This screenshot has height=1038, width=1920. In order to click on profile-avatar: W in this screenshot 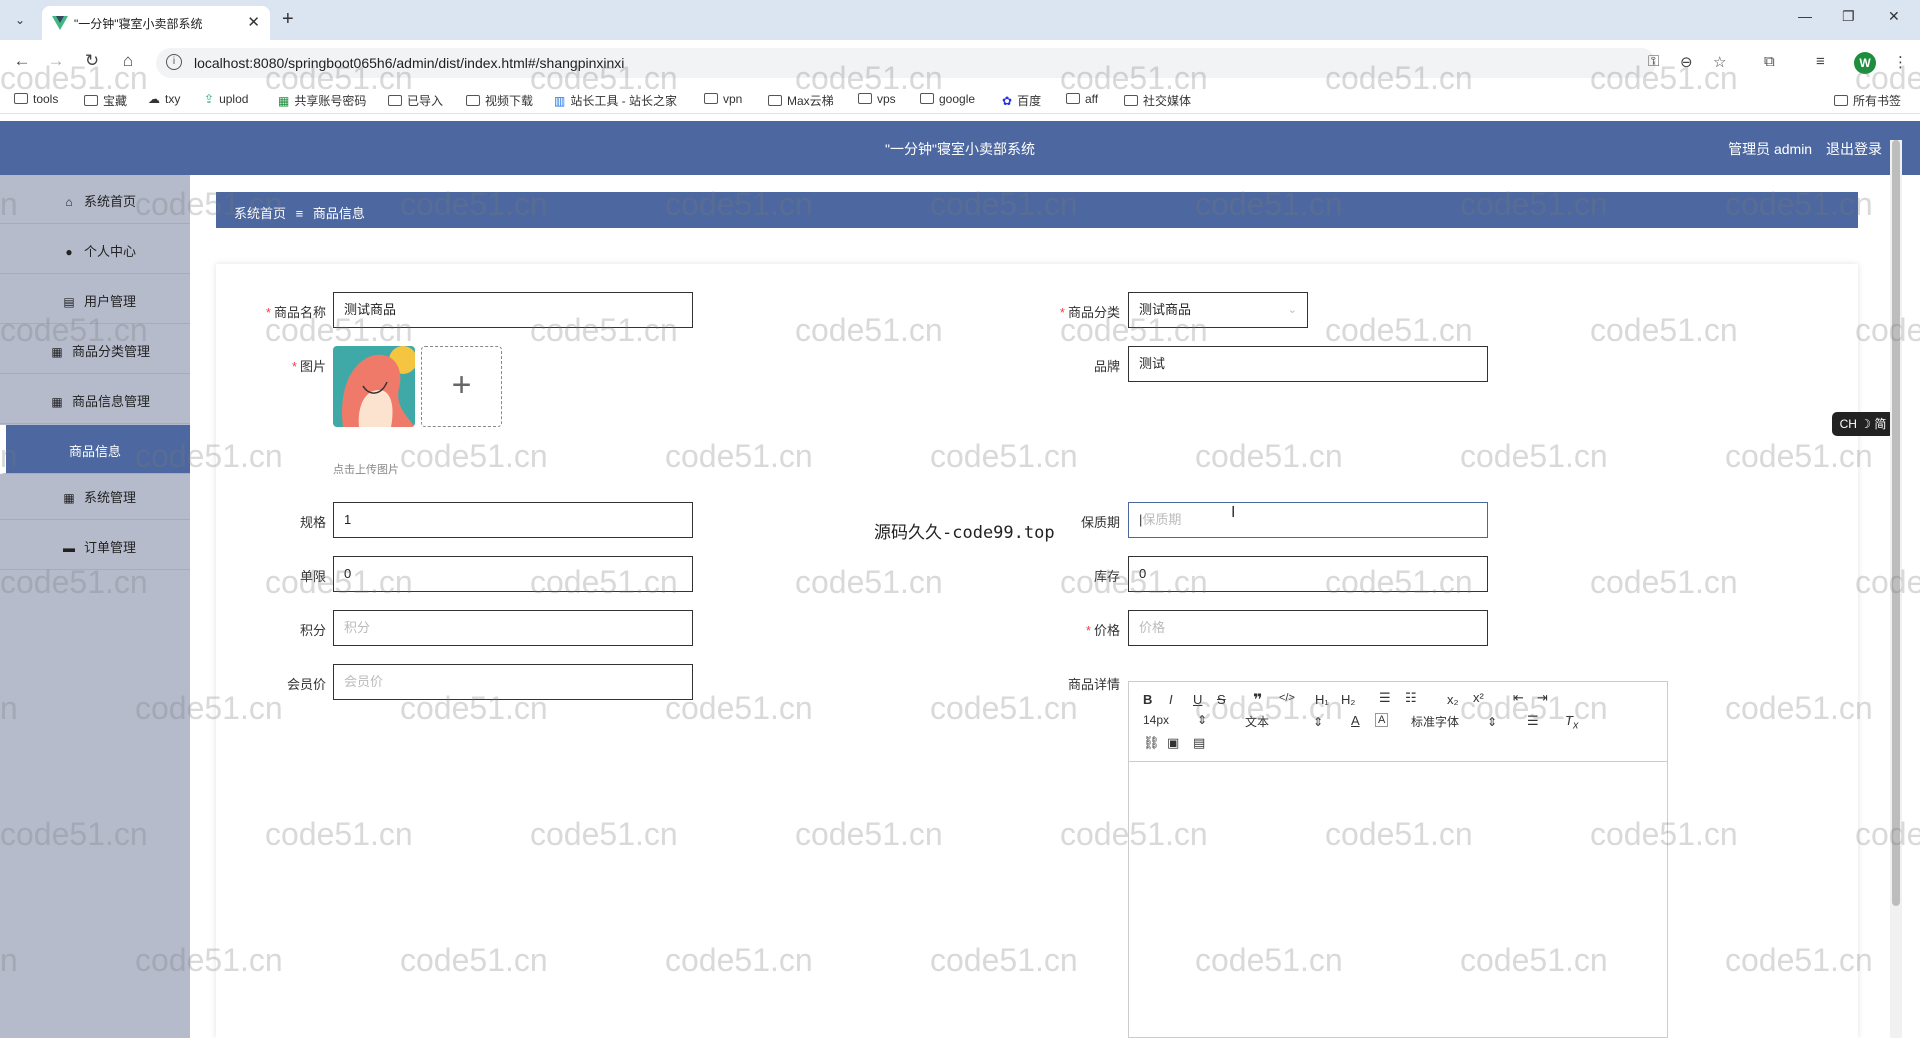, I will do `click(1865, 63)`.